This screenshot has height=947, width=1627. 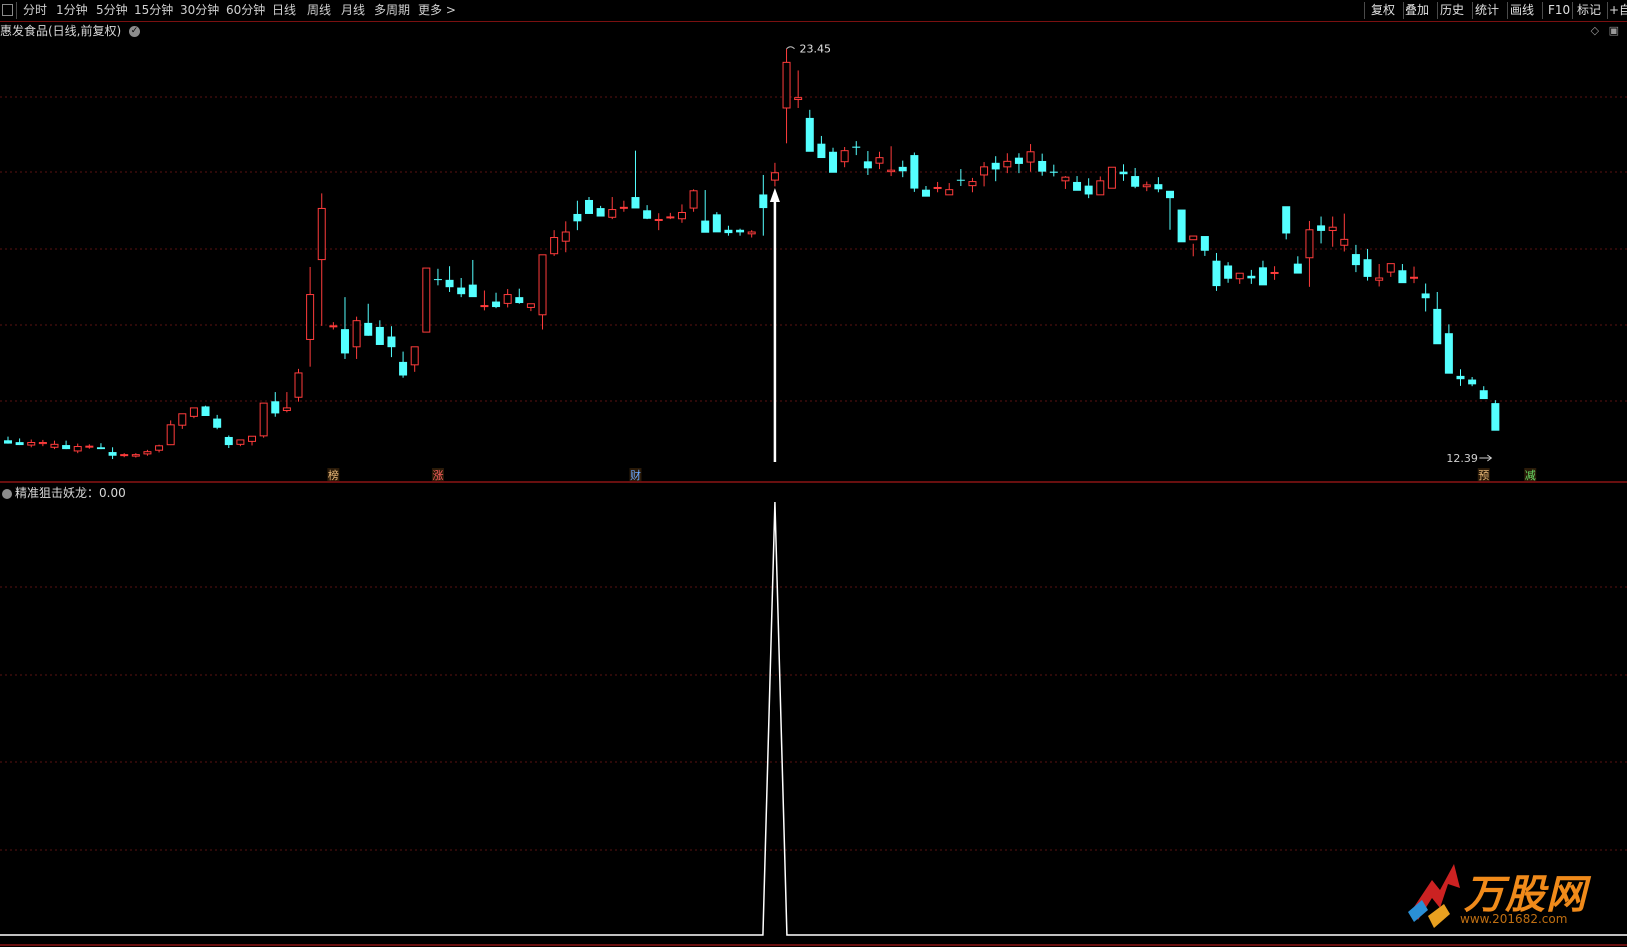 I want to click on signal-arrow-head, so click(x=774, y=195).